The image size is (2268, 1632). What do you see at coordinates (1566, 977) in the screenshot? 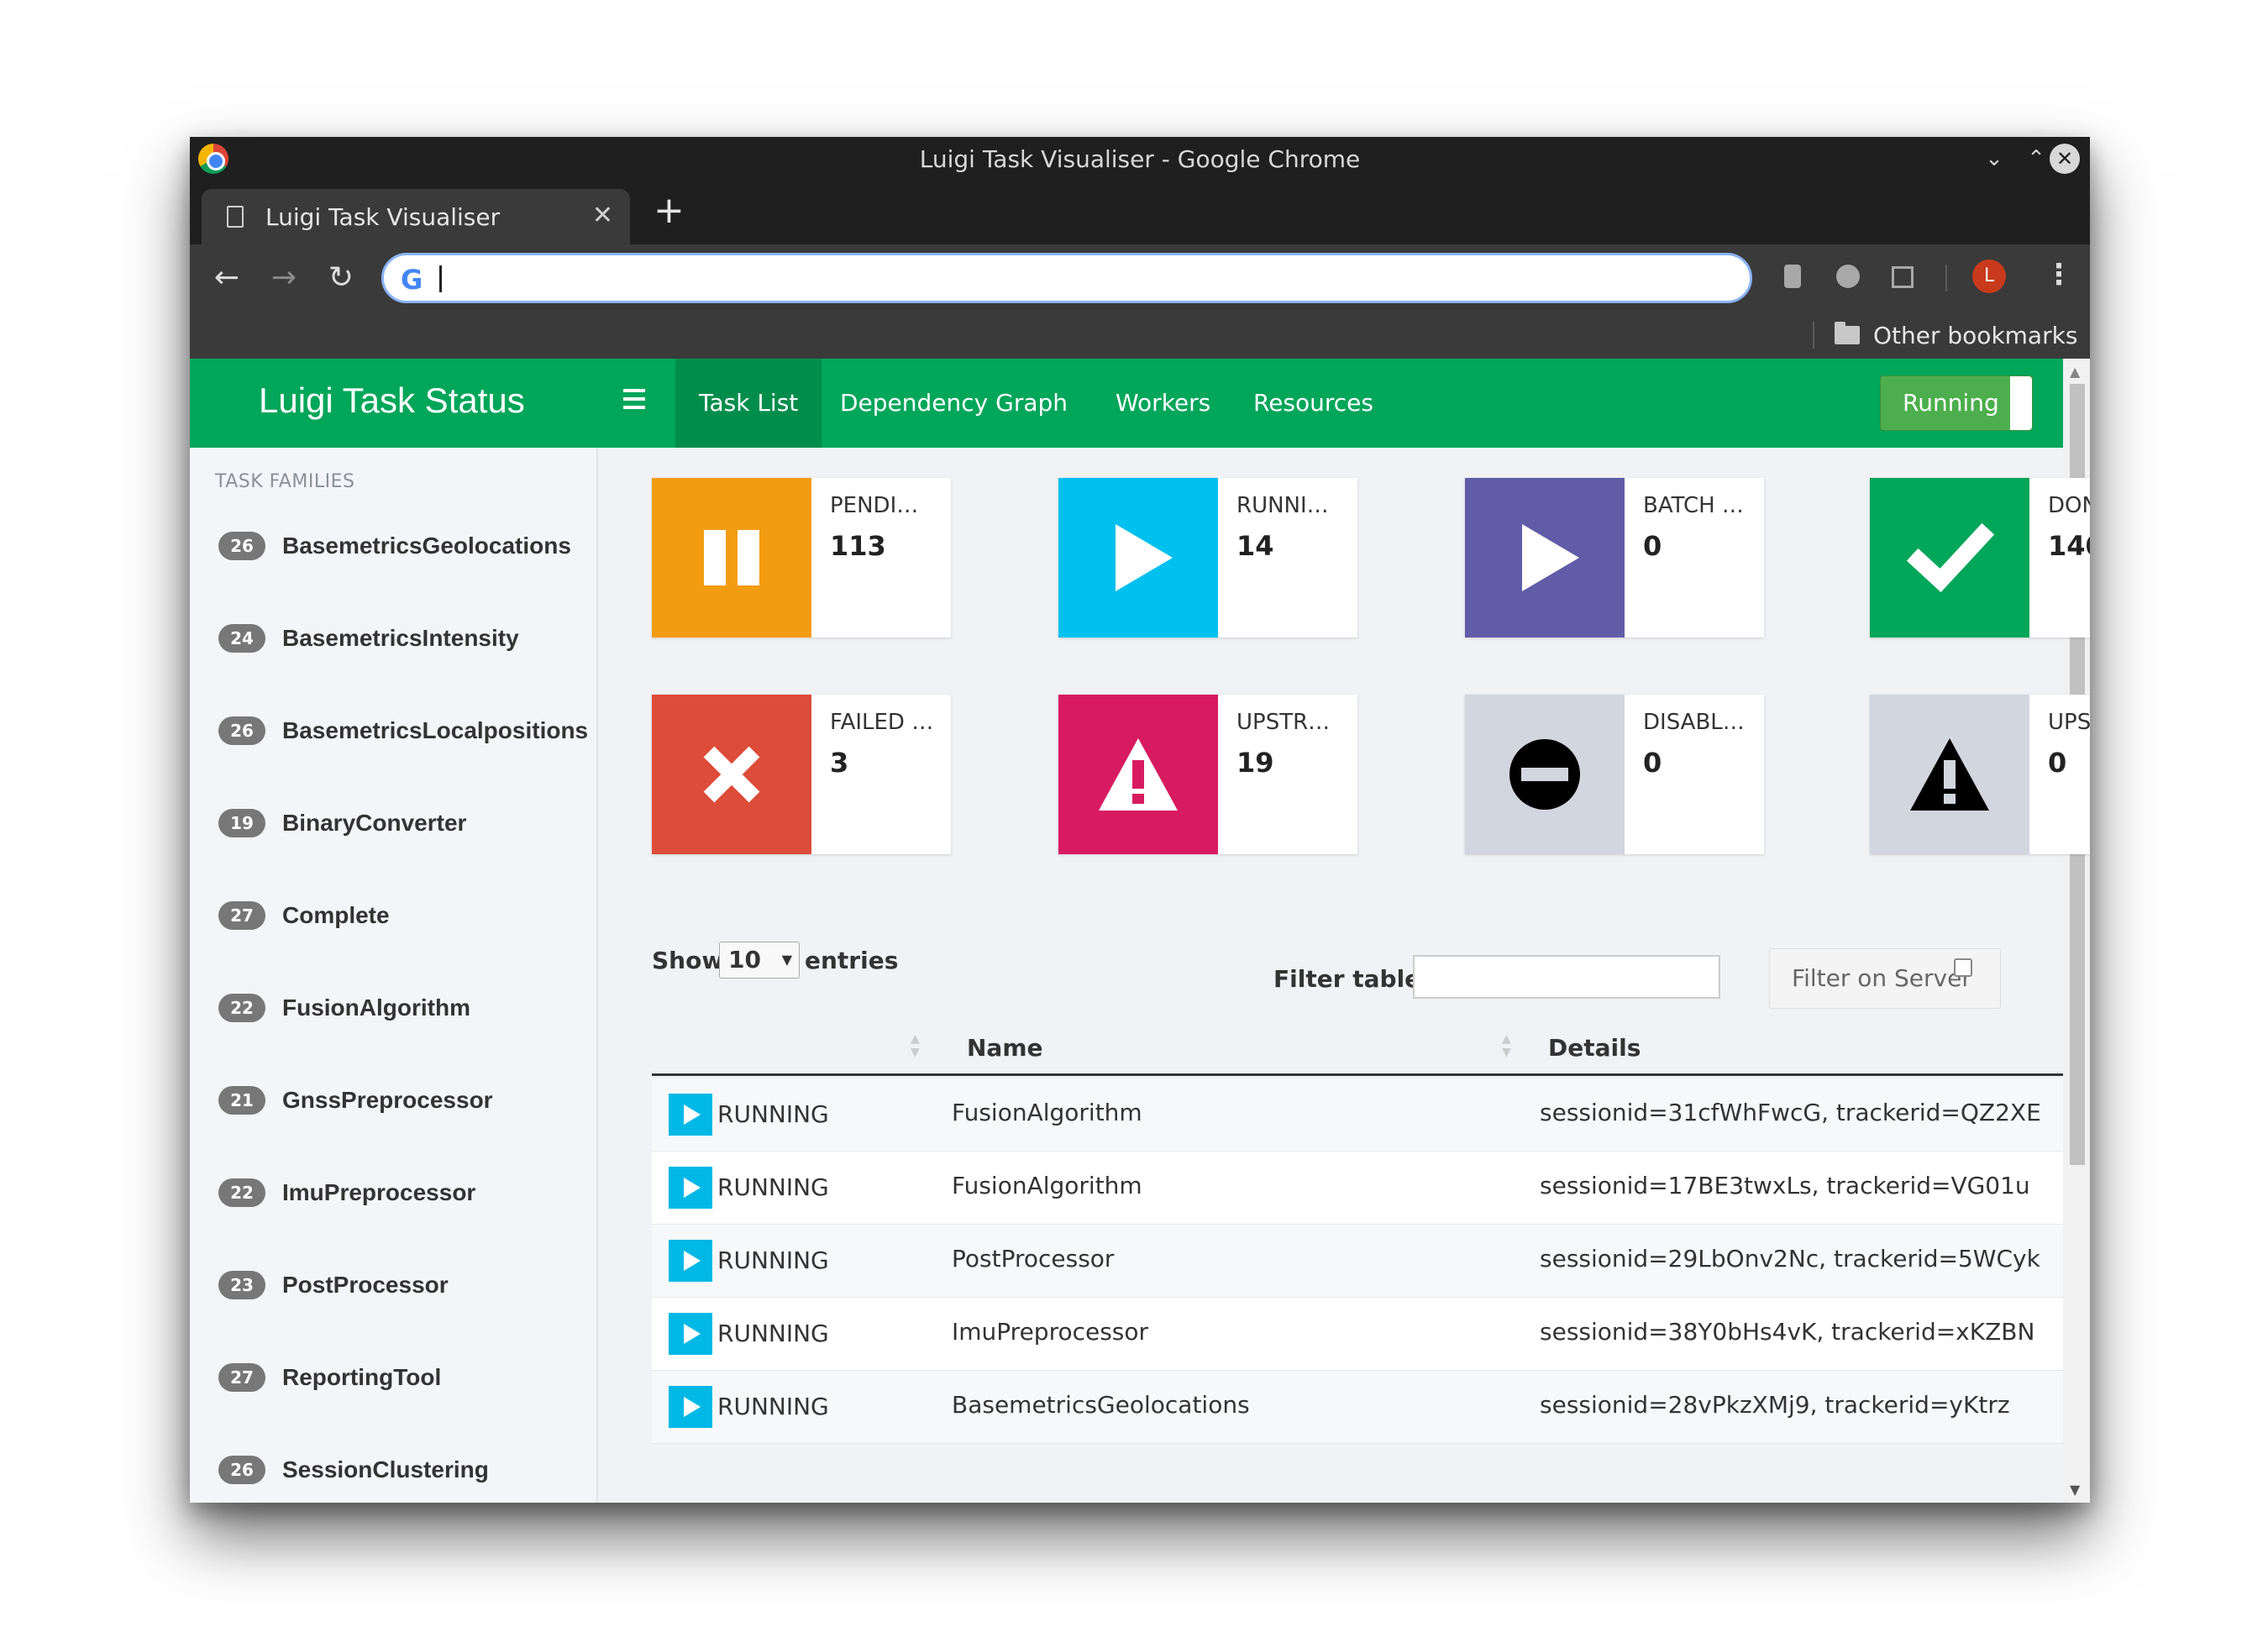
I see `filter-table-input` at bounding box center [1566, 977].